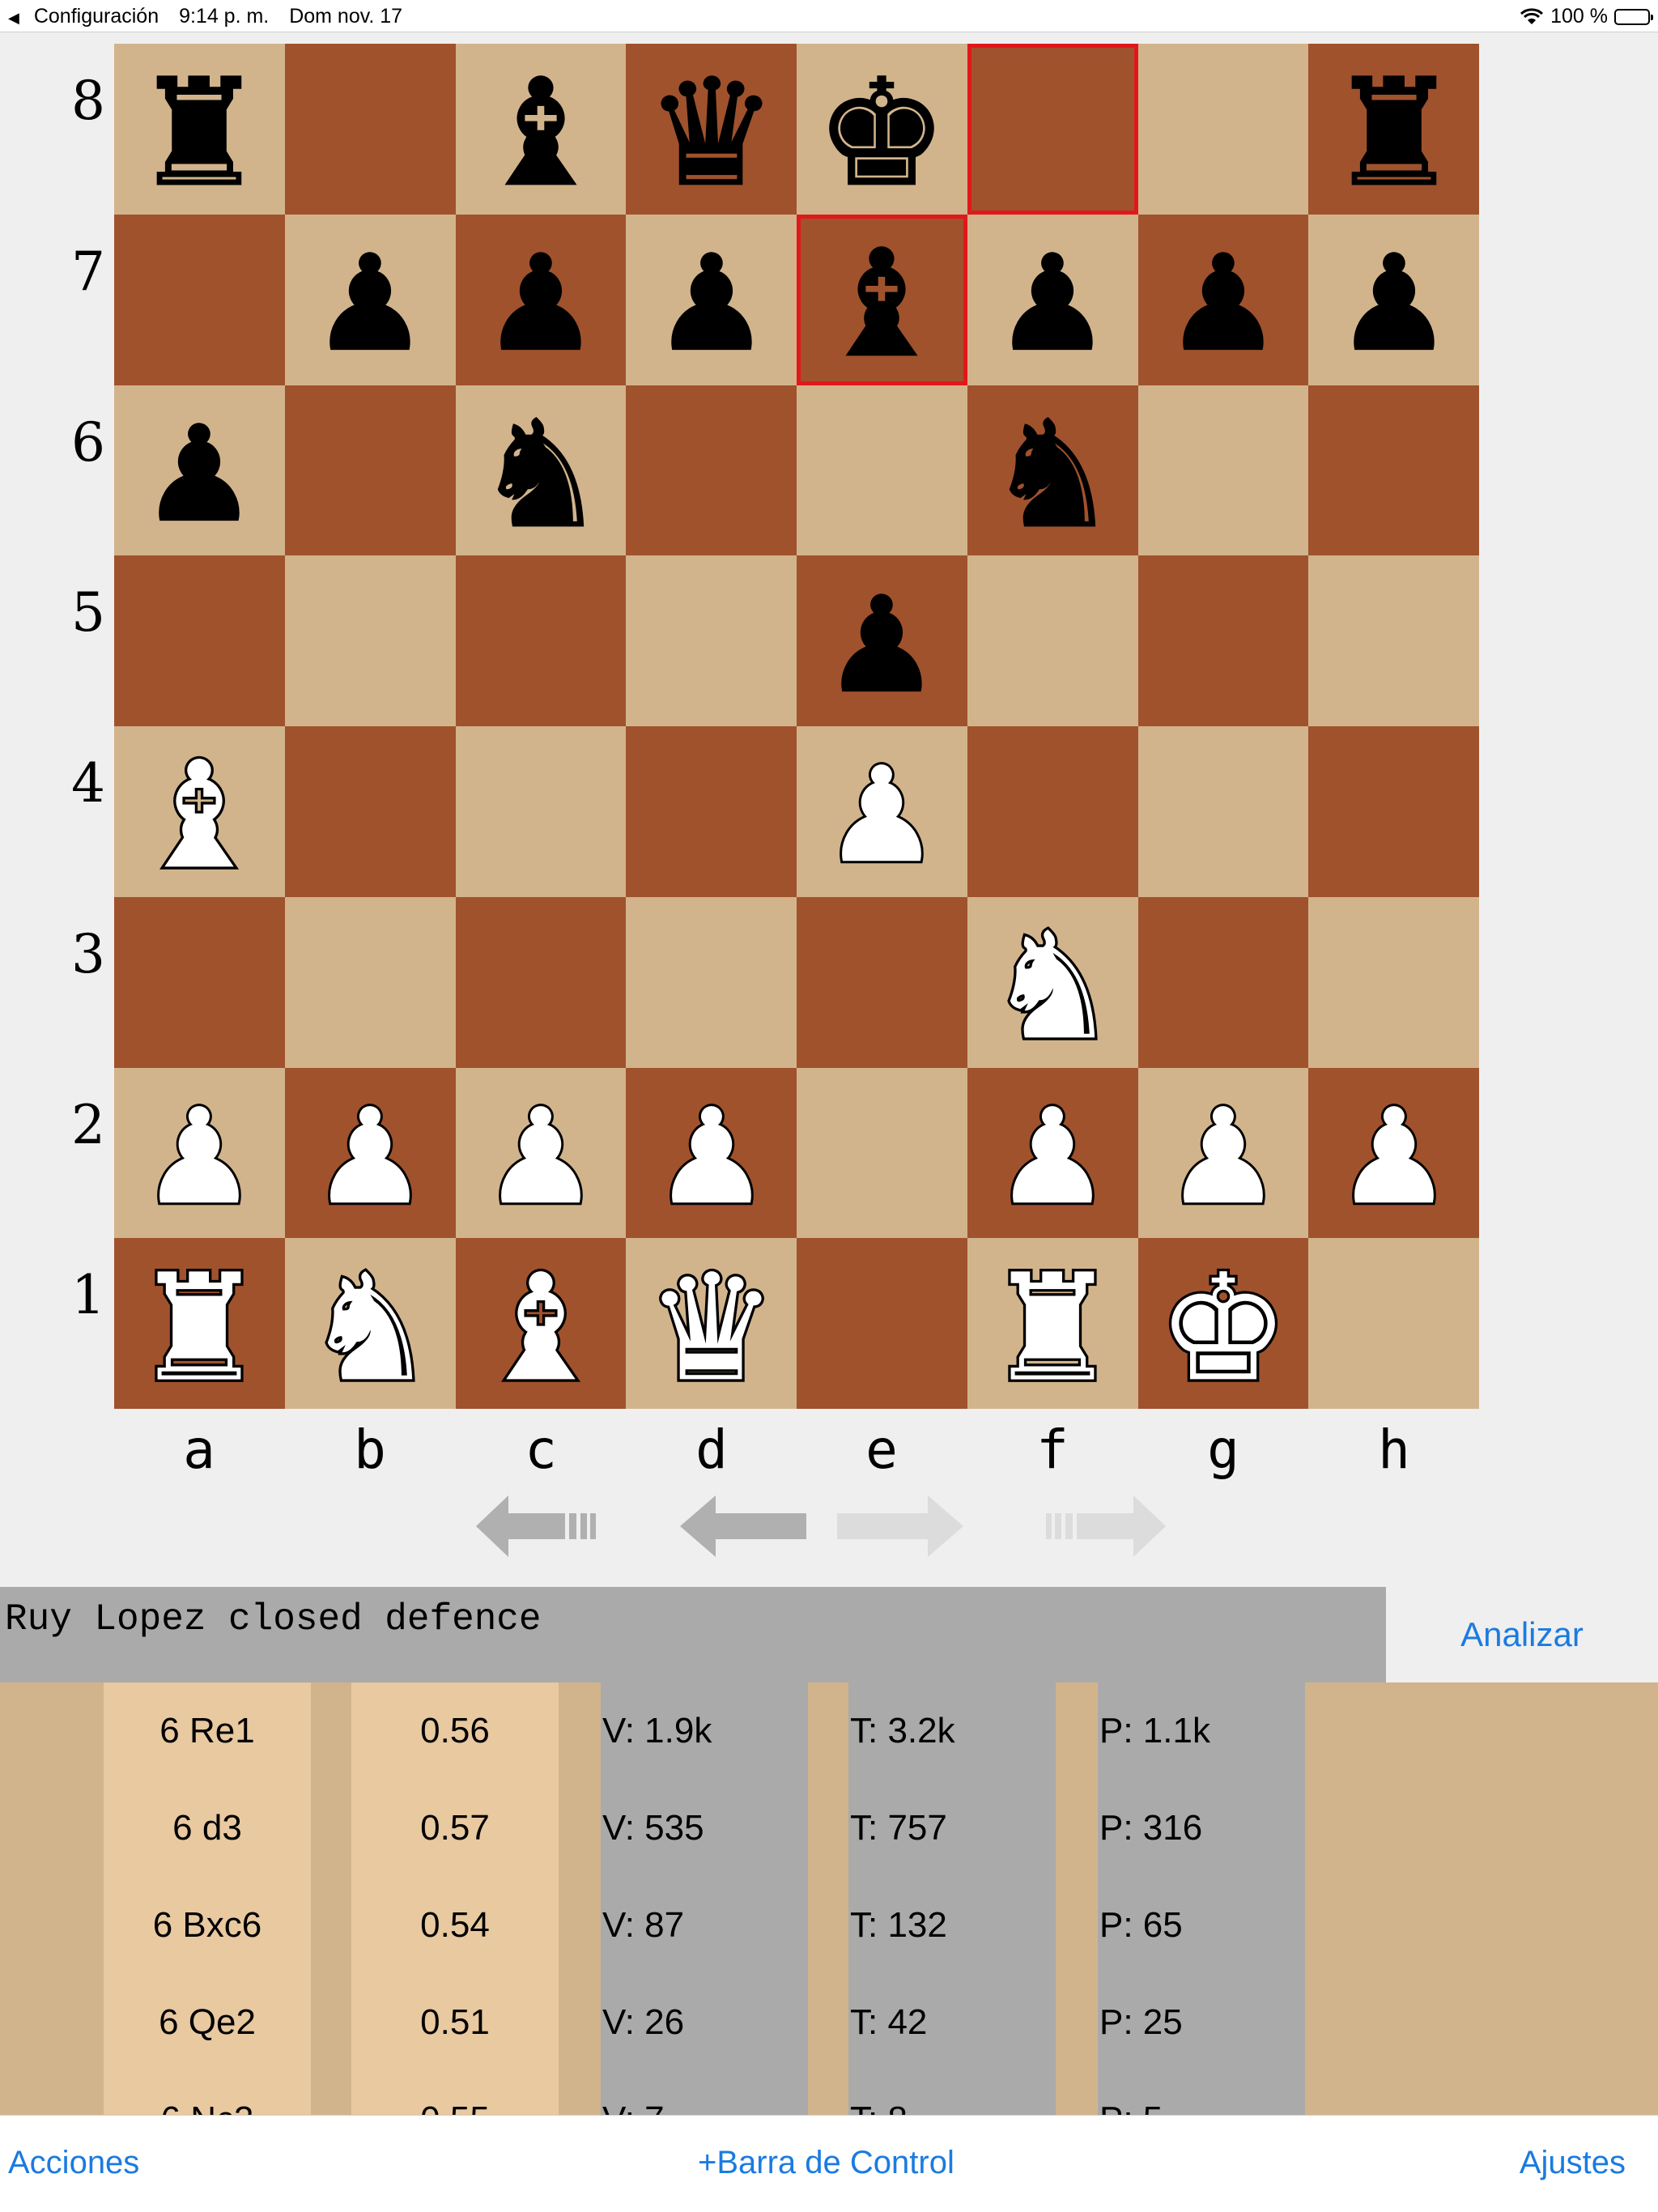  Describe the element at coordinates (370, 640) in the screenshot. I see `square-b5` at that location.